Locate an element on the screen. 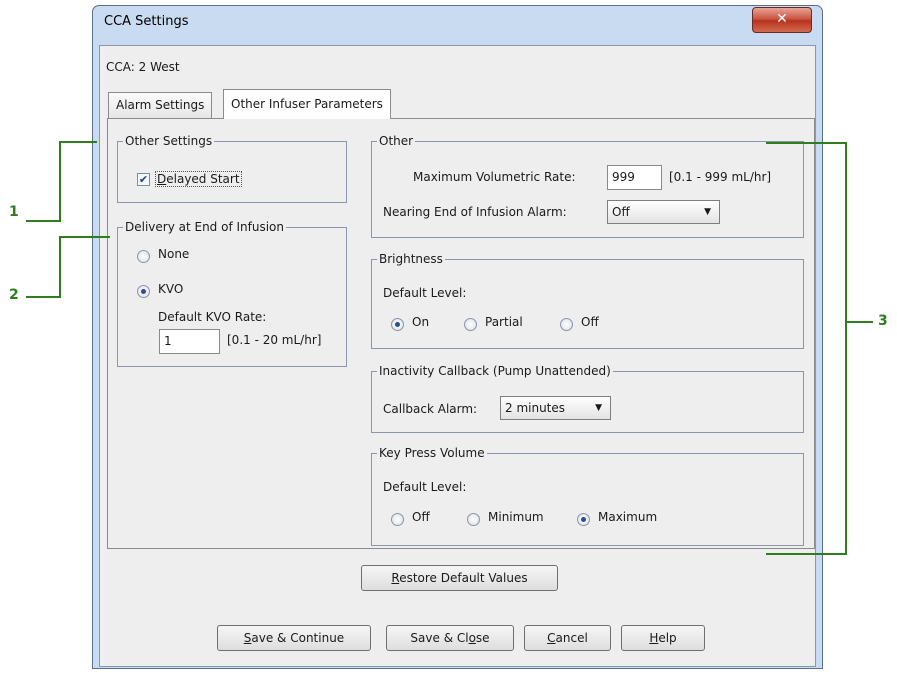  callout-2-line is located at coordinates (68, 267).